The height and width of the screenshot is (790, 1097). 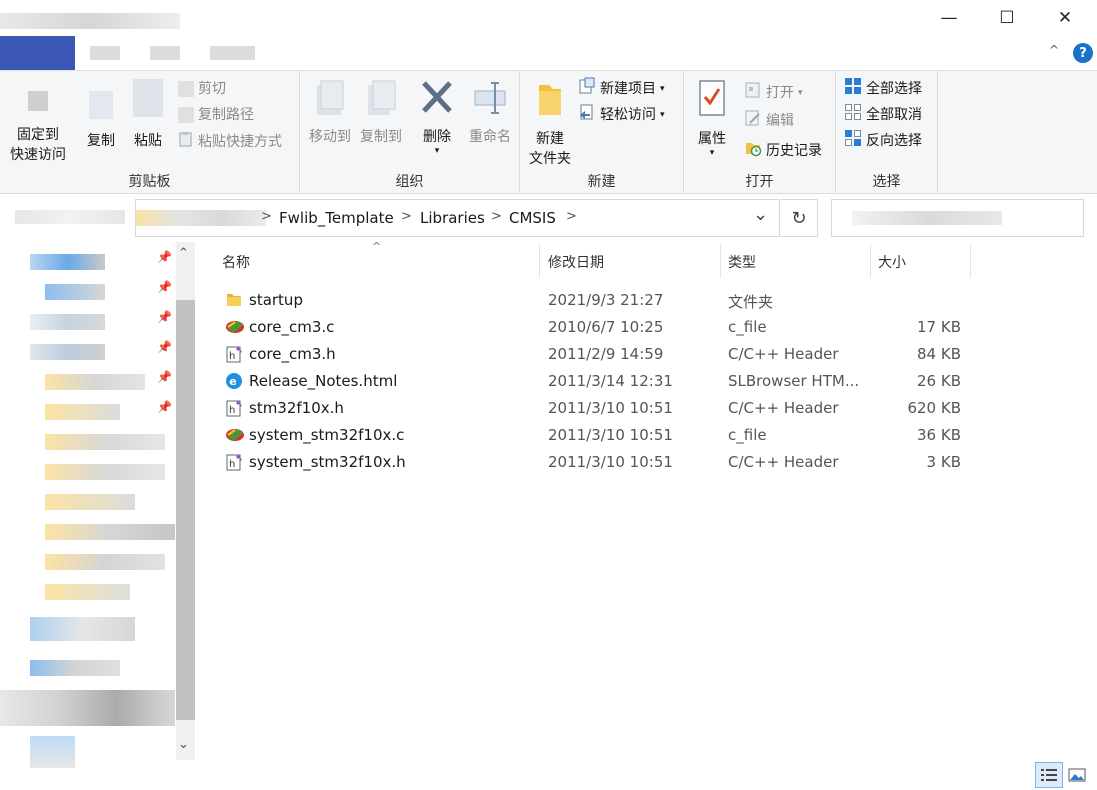 I want to click on scroll-down-icon: ⌄, so click(x=183, y=744).